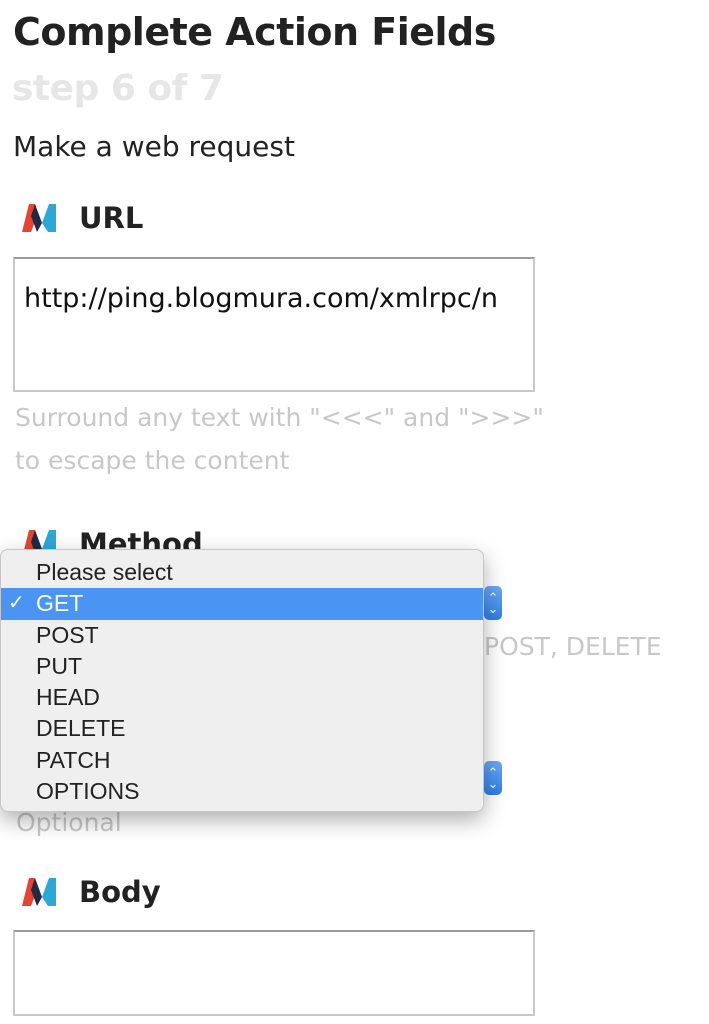  I want to click on step-indicator: step 6 of 7, so click(118, 88).